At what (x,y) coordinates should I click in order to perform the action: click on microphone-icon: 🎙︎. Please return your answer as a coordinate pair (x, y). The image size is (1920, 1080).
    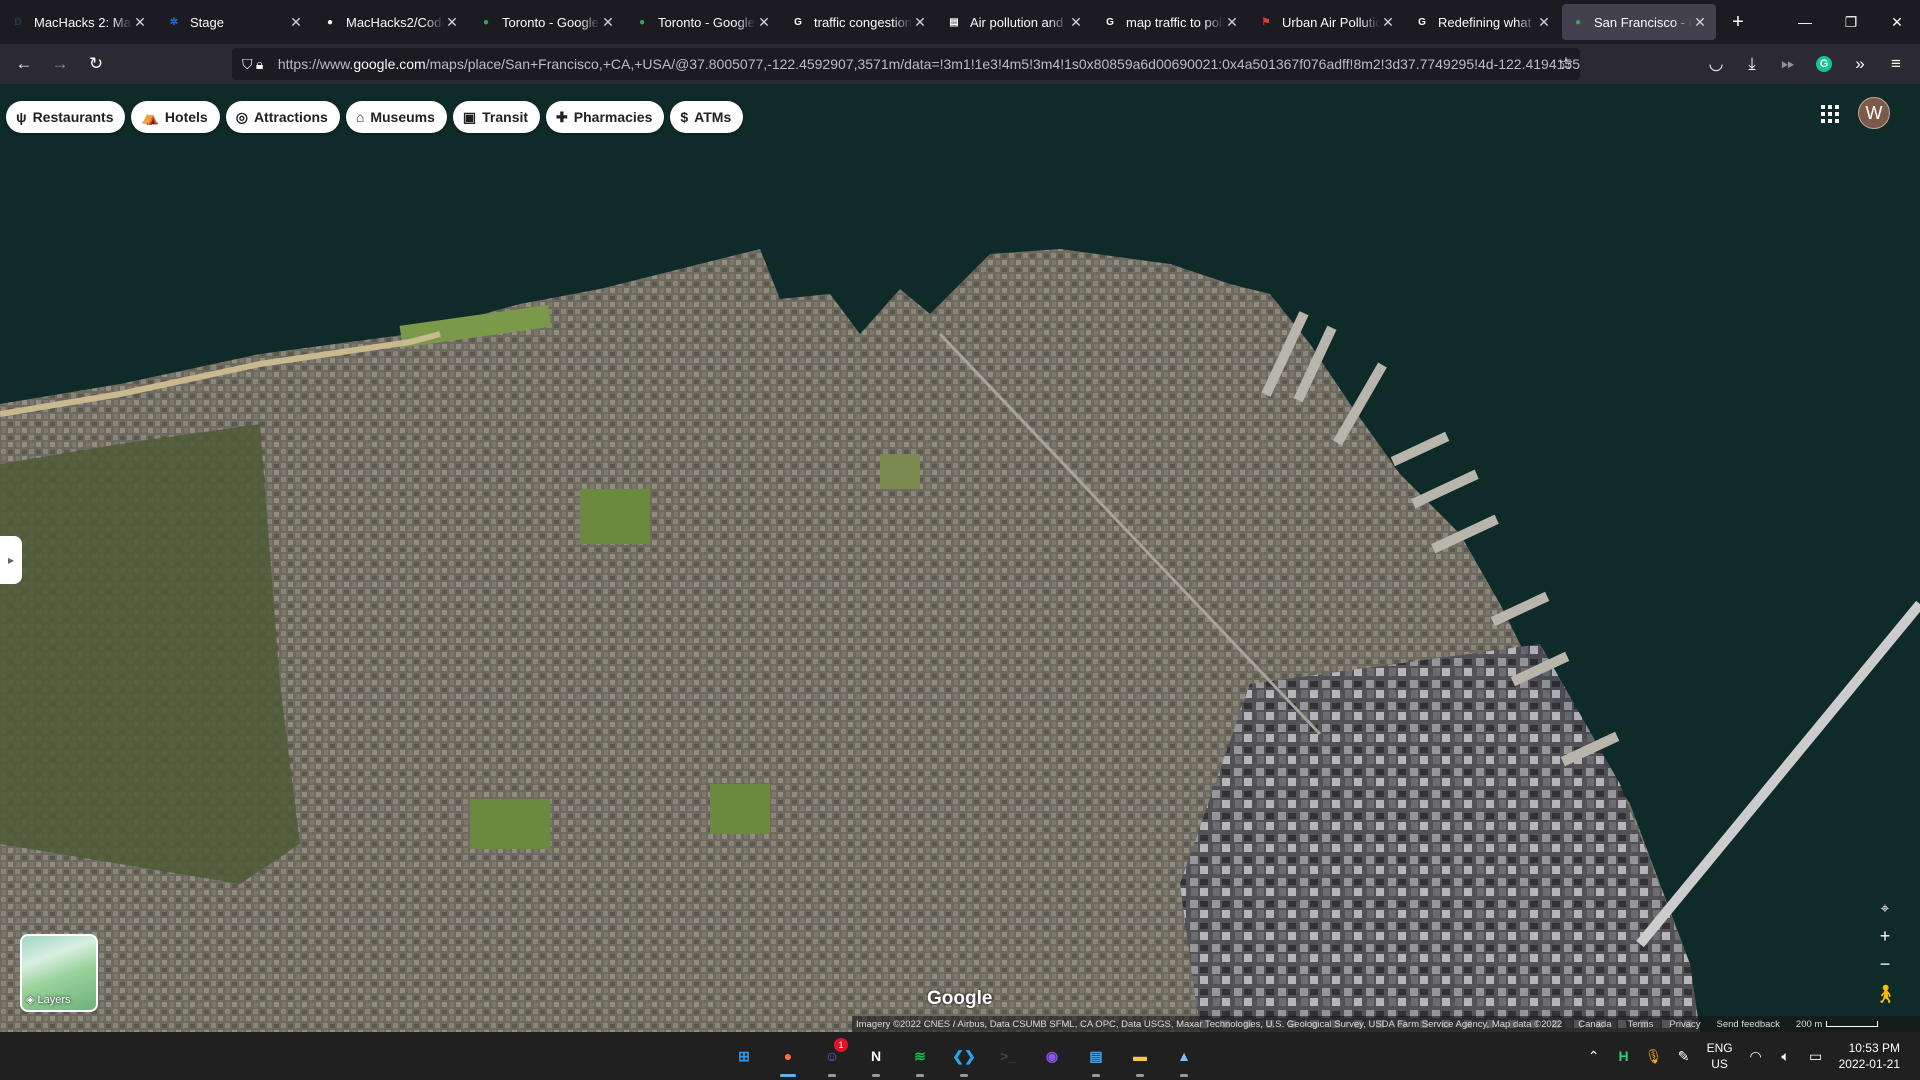
    Looking at the image, I should click on (1654, 1056).